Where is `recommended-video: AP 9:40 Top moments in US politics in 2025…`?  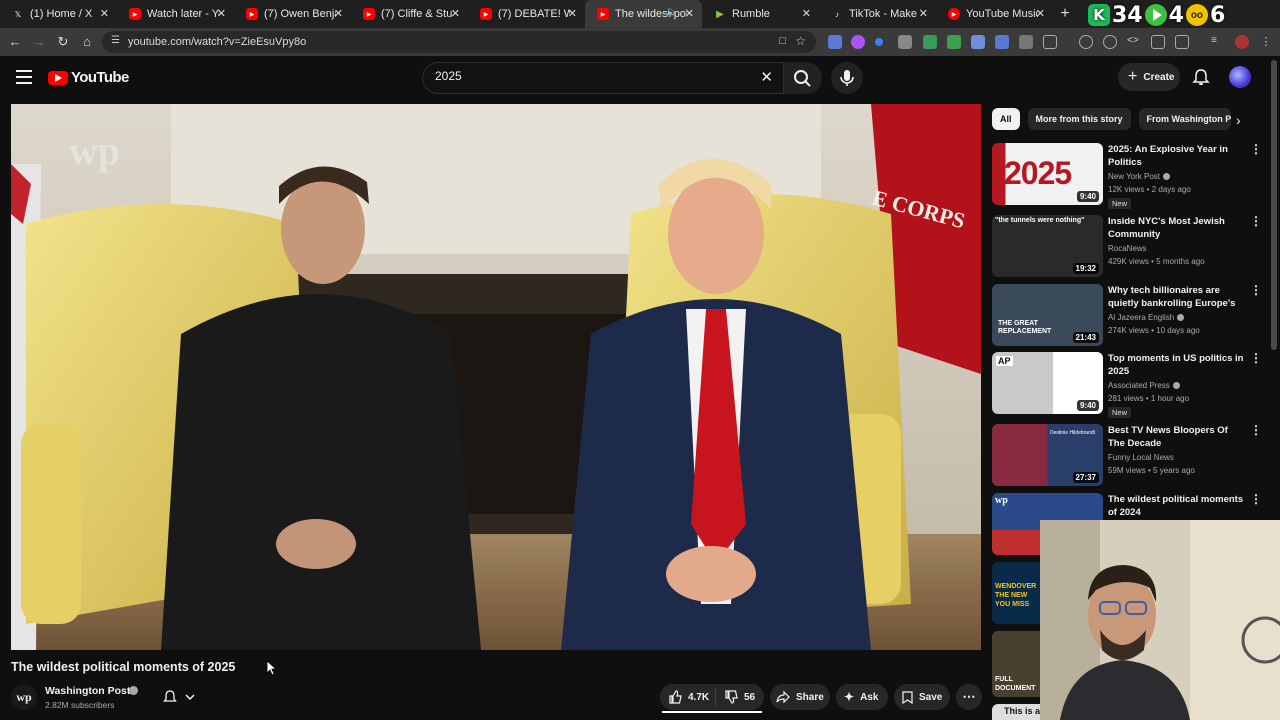 recommended-video: AP 9:40 Top moments in US politics in 2025… is located at coordinates (1128, 385).